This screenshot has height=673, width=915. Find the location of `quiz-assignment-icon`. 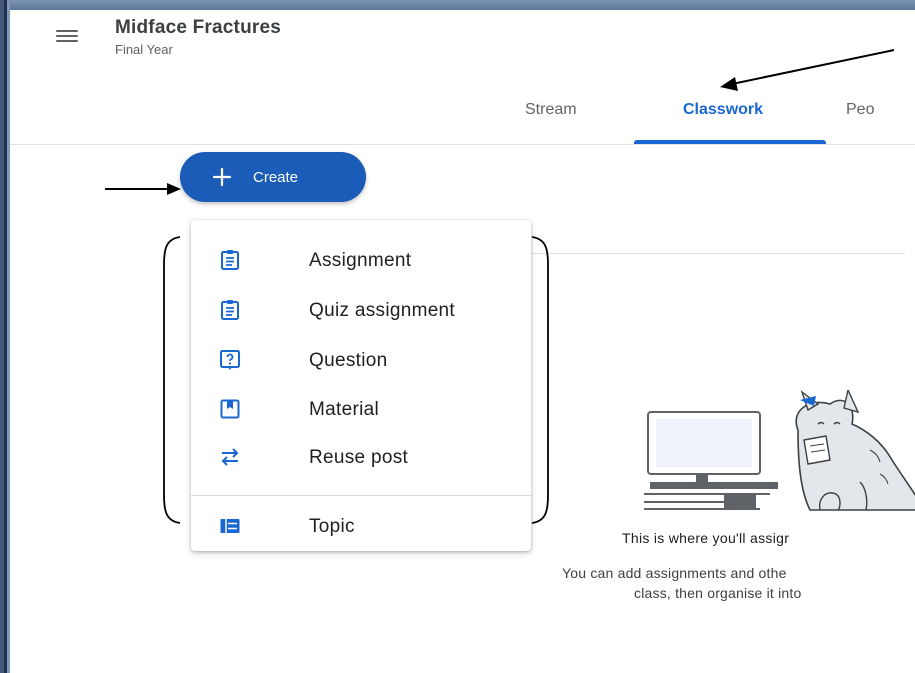

quiz-assignment-icon is located at coordinates (230, 310).